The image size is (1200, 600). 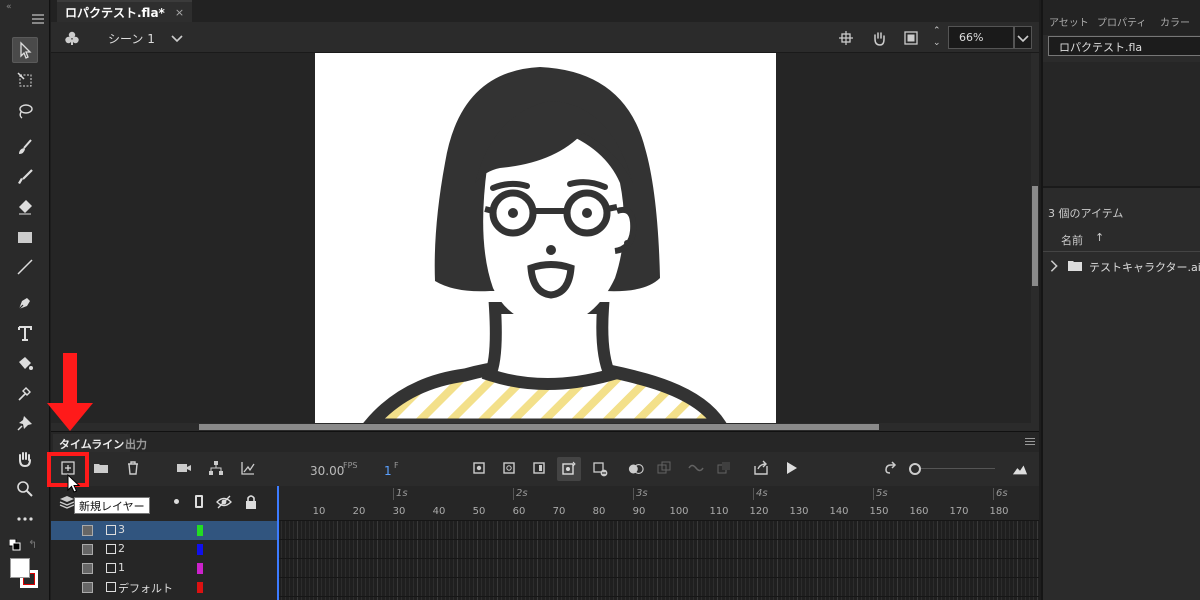 What do you see at coordinates (25, 489) in the screenshot?
I see `zoom-tool-icon` at bounding box center [25, 489].